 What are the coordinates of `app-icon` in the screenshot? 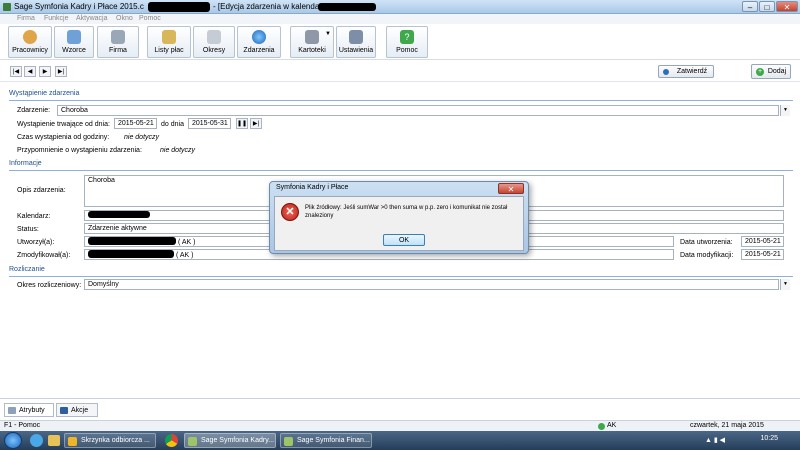 It's located at (7, 7).